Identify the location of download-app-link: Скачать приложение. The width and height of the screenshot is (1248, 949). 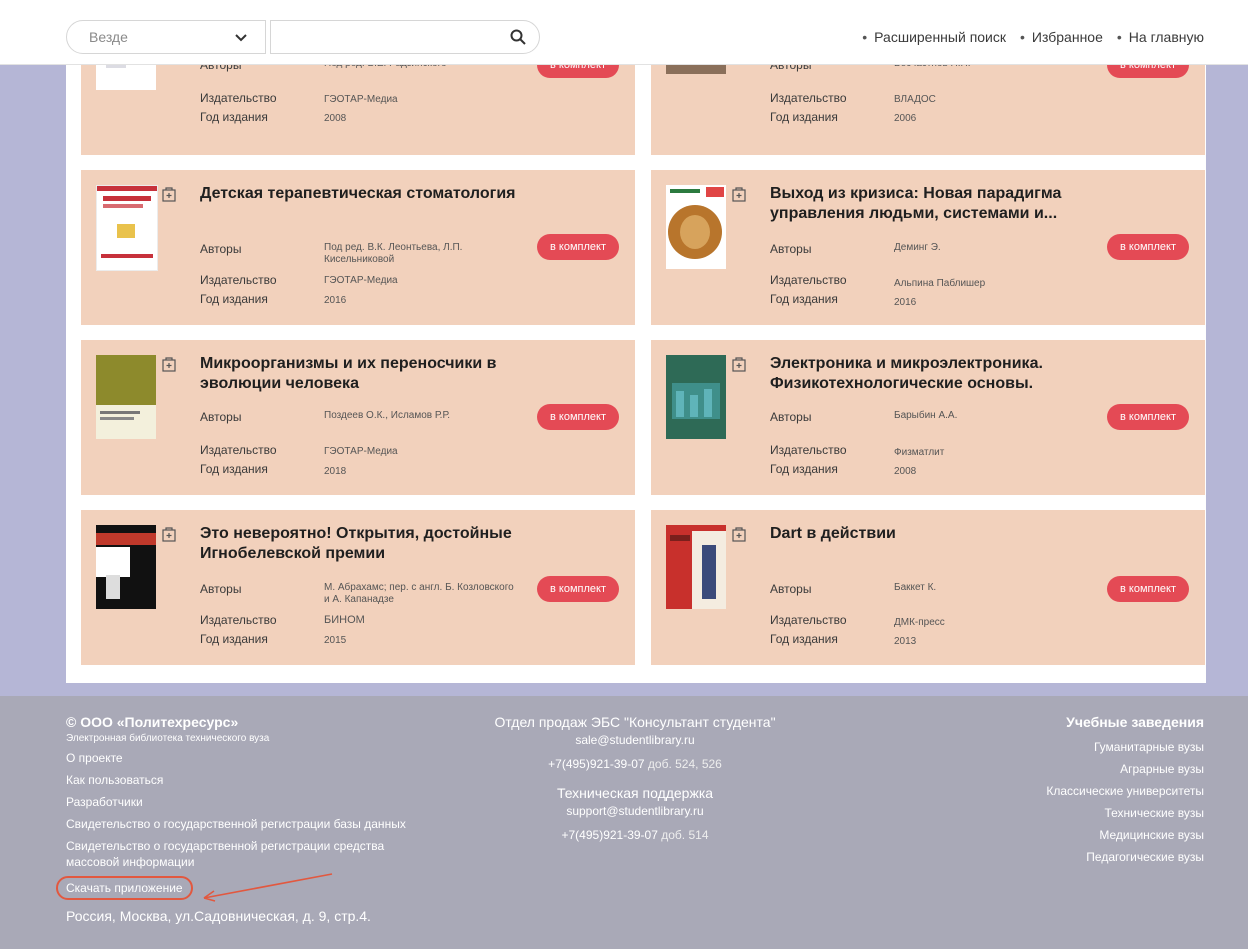
(124, 888).